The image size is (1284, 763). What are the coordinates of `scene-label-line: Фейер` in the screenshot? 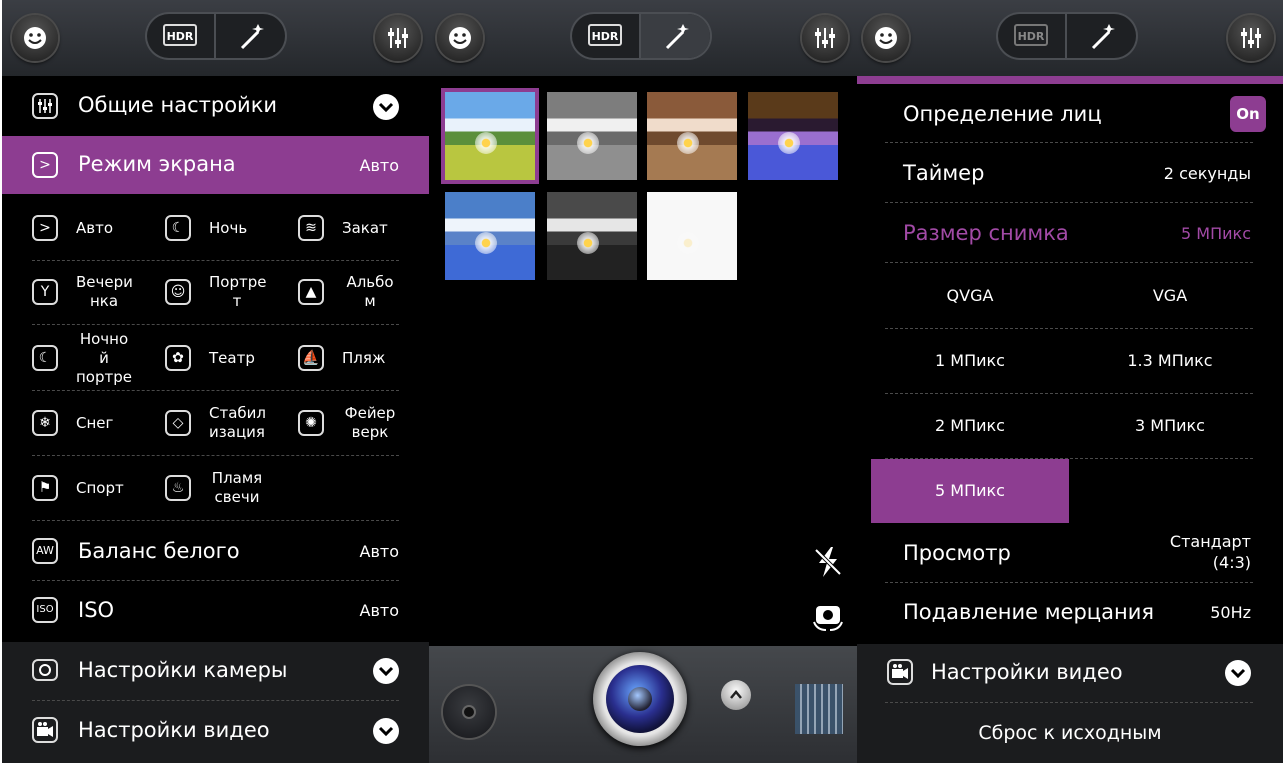 It's located at (370, 413).